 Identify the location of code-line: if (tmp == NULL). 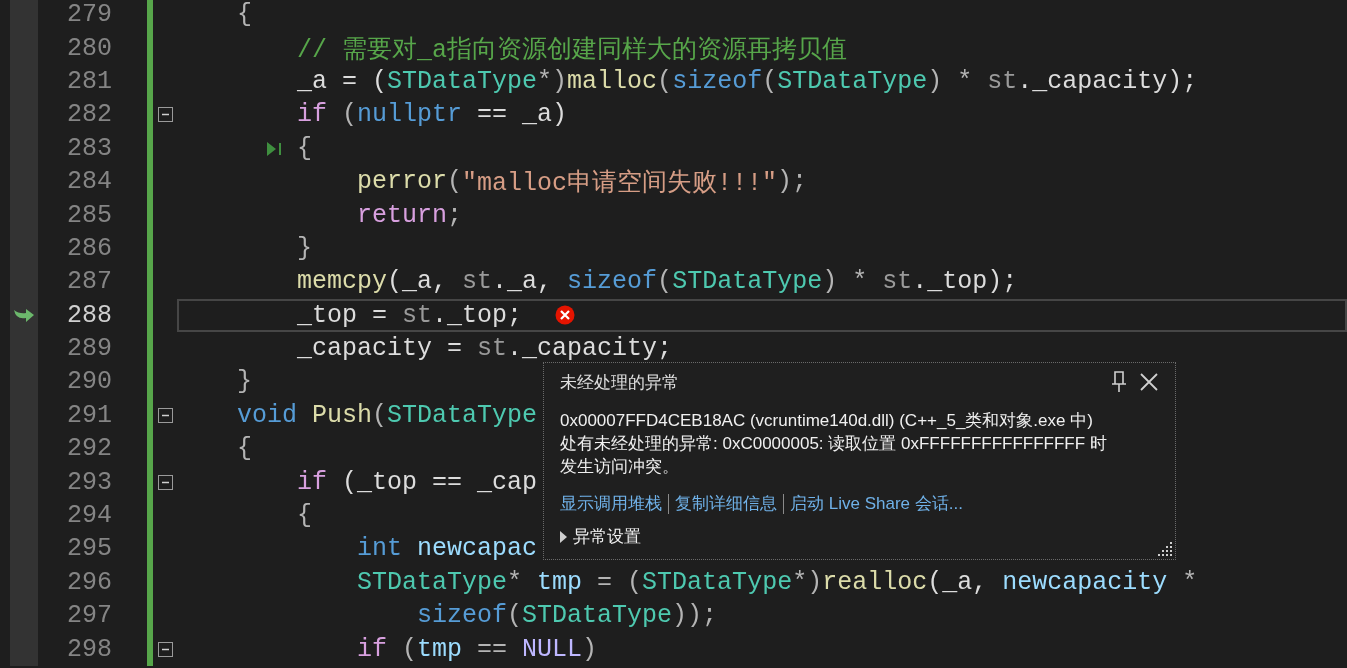
(477, 649).